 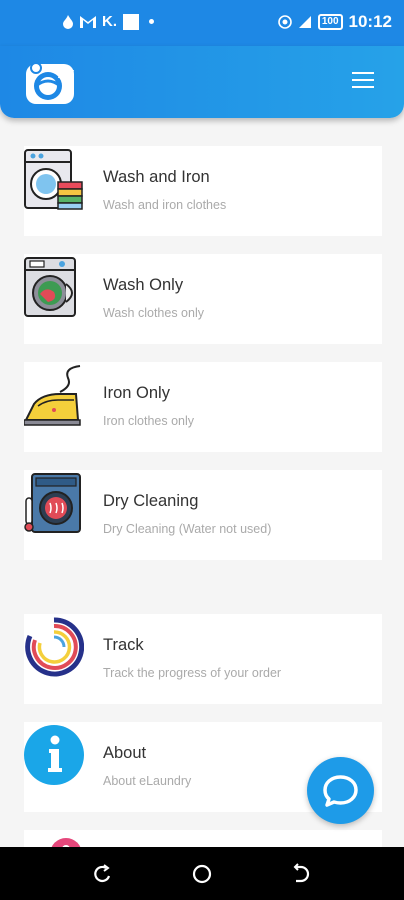 What do you see at coordinates (151, 501) in the screenshot?
I see `service-title: Dry Cleaning` at bounding box center [151, 501].